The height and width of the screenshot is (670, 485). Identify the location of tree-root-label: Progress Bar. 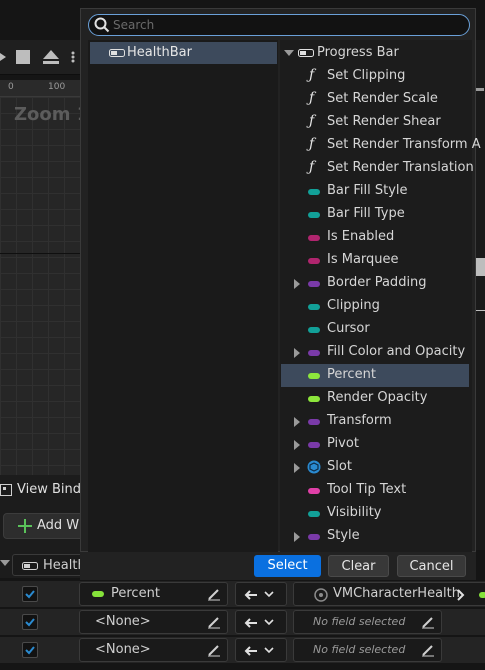
(358, 52).